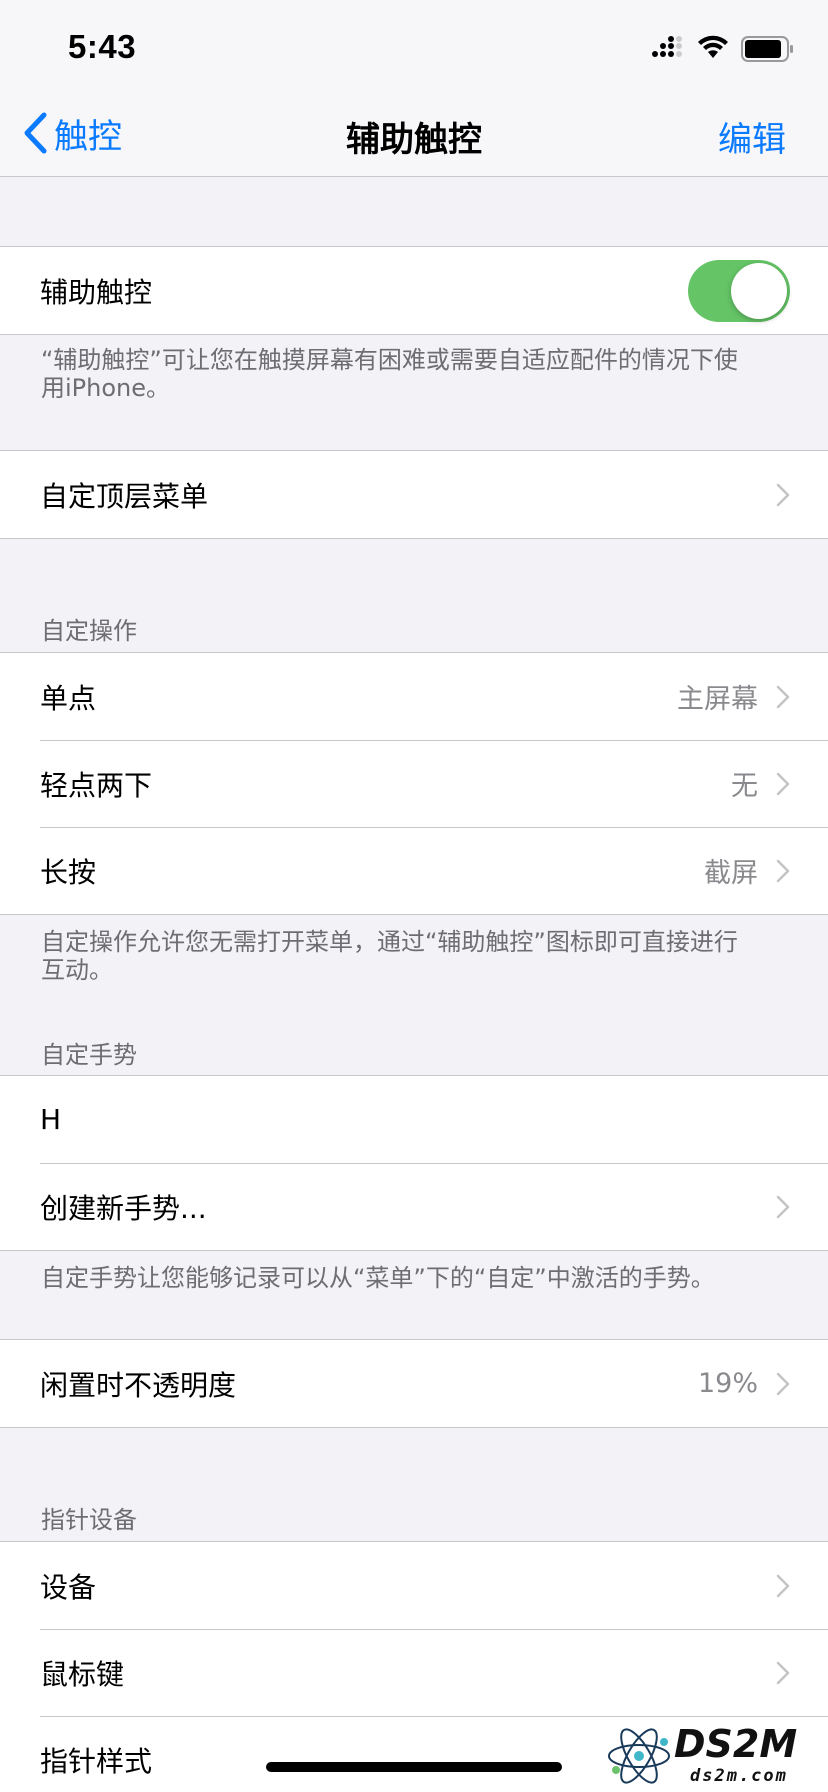  I want to click on atom-logo-icon, so click(639, 1756).